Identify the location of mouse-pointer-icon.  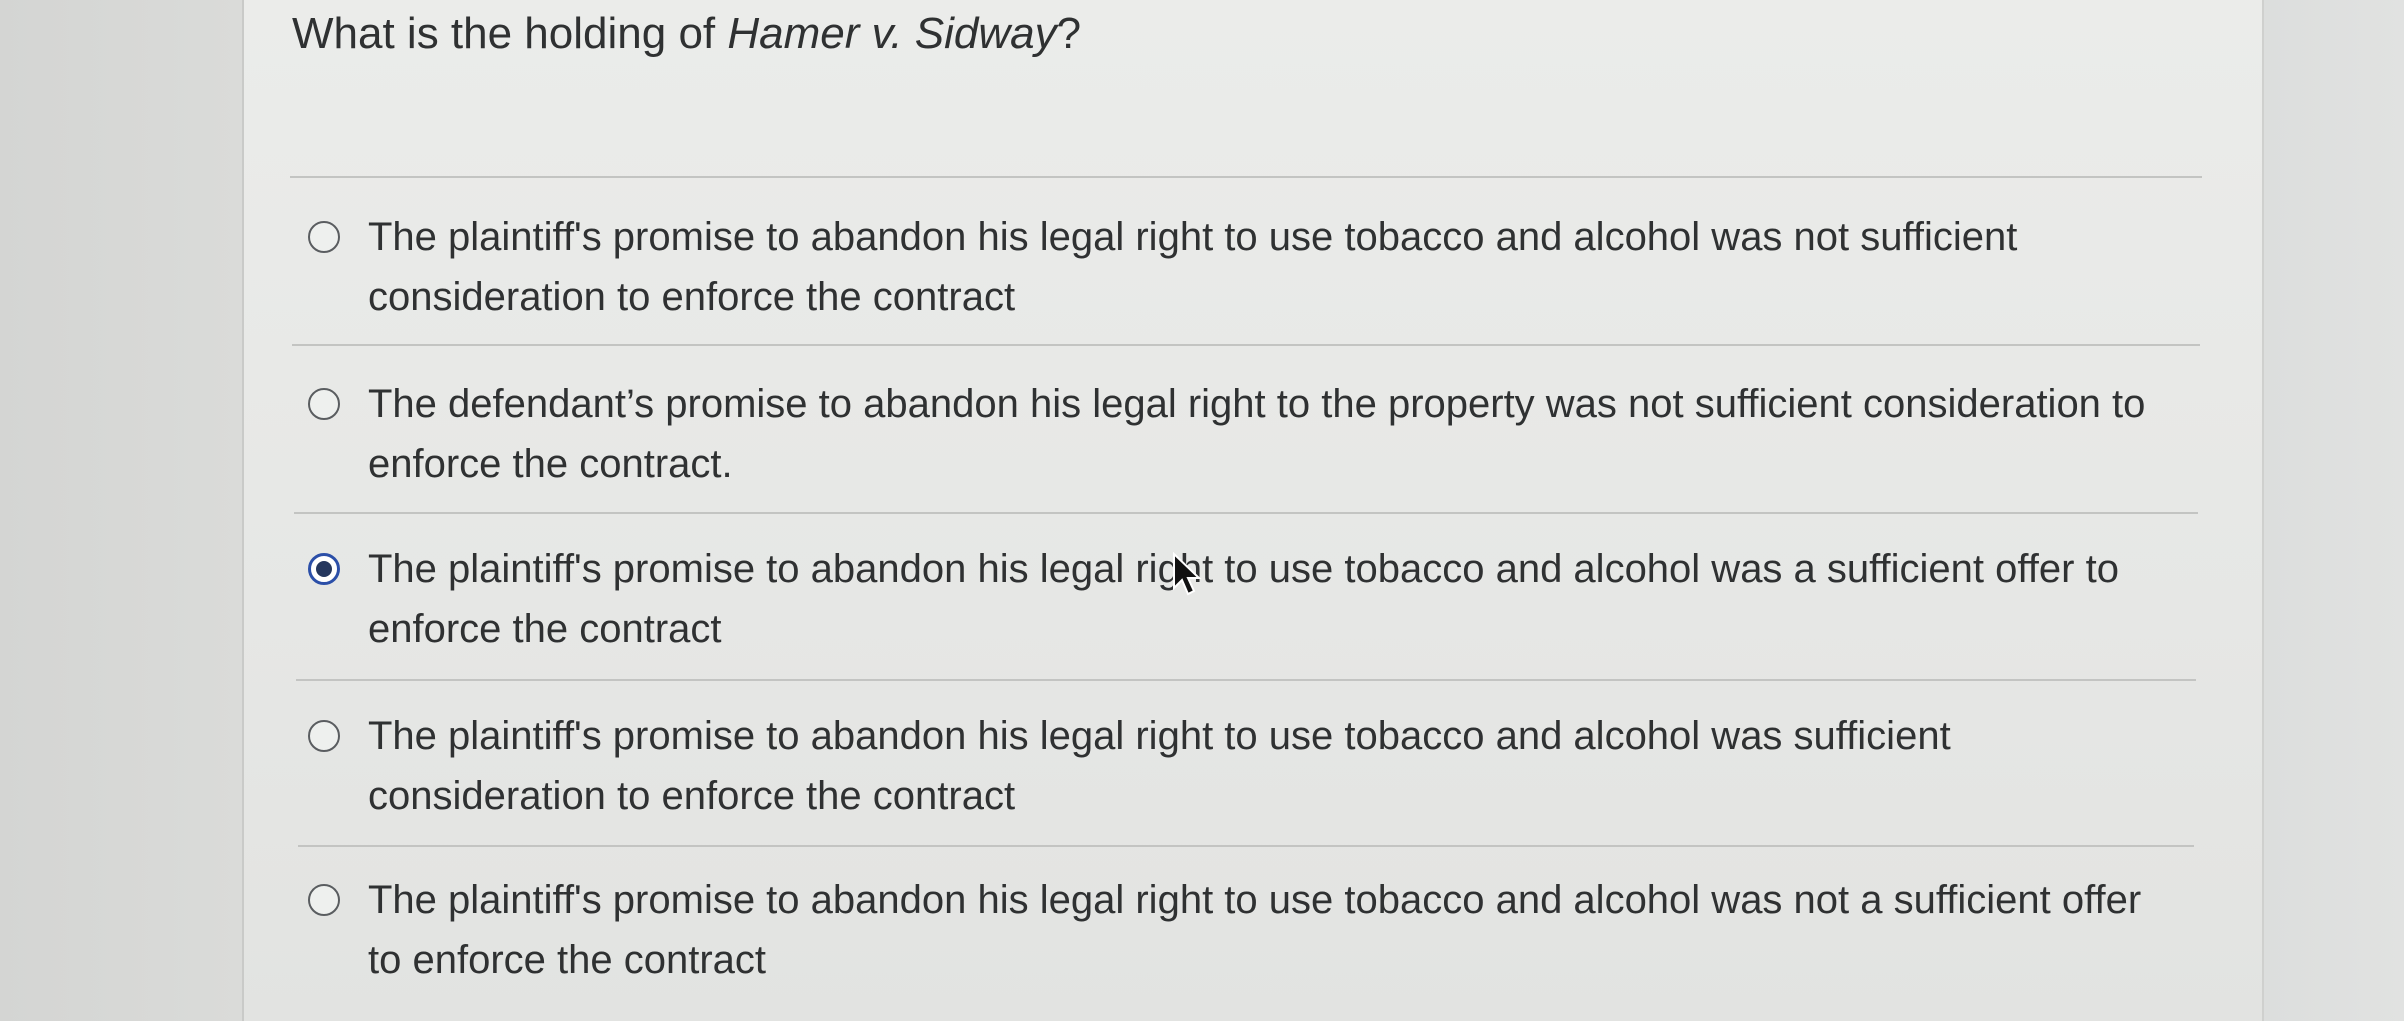
(1187, 574).